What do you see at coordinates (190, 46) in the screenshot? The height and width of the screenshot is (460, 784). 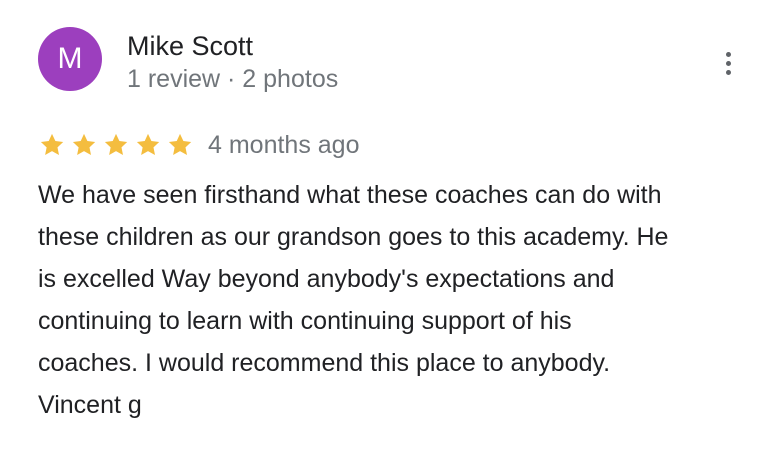 I see `reviewer-name: Mike Scott` at bounding box center [190, 46].